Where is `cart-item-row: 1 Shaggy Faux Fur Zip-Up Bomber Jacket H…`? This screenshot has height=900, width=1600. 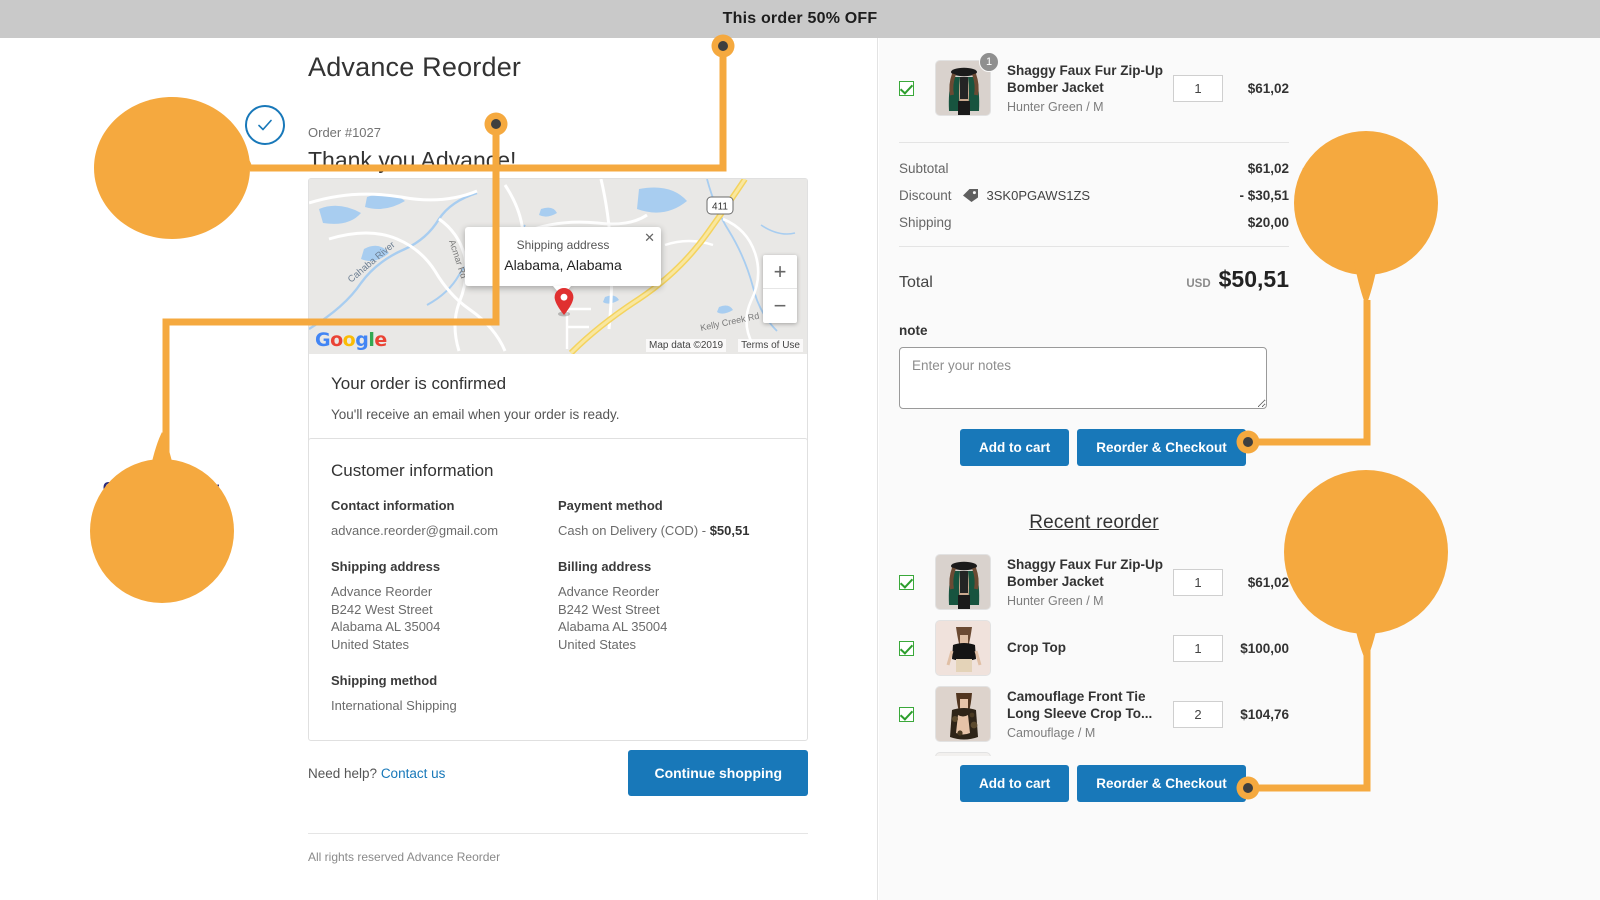
cart-item-row: 1 Shaggy Faux Fur Zip-Up Bomber Jacket H… is located at coordinates (1094, 90).